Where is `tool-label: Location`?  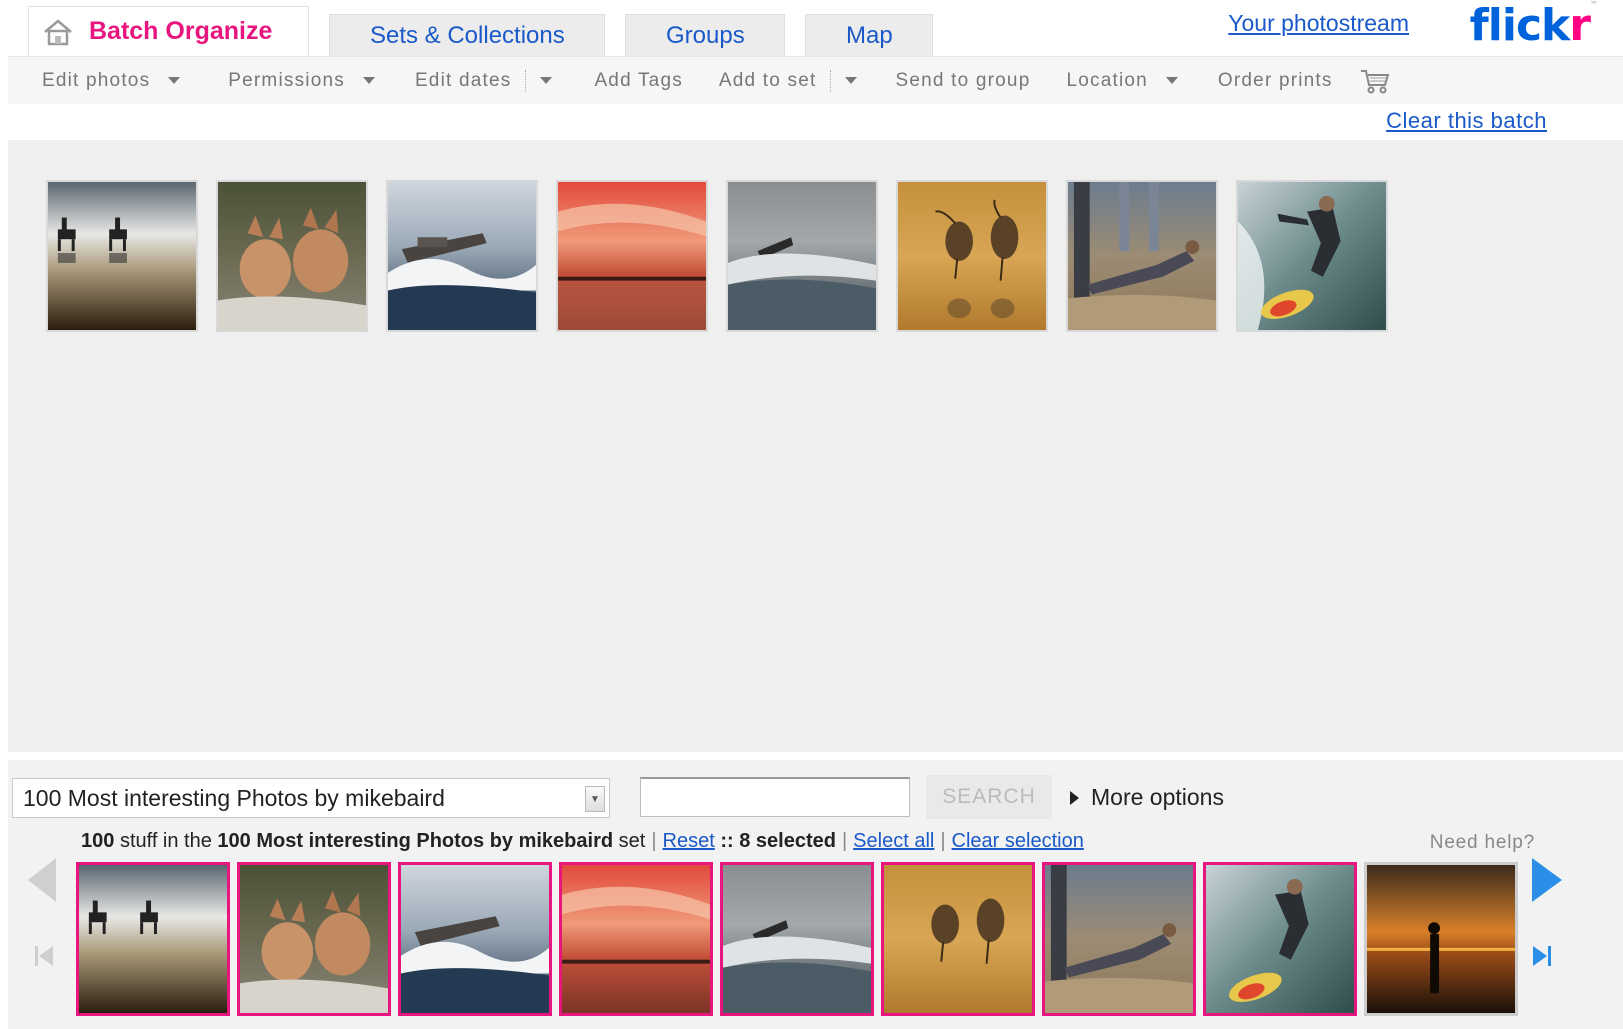 tool-label: Location is located at coordinates (1107, 80).